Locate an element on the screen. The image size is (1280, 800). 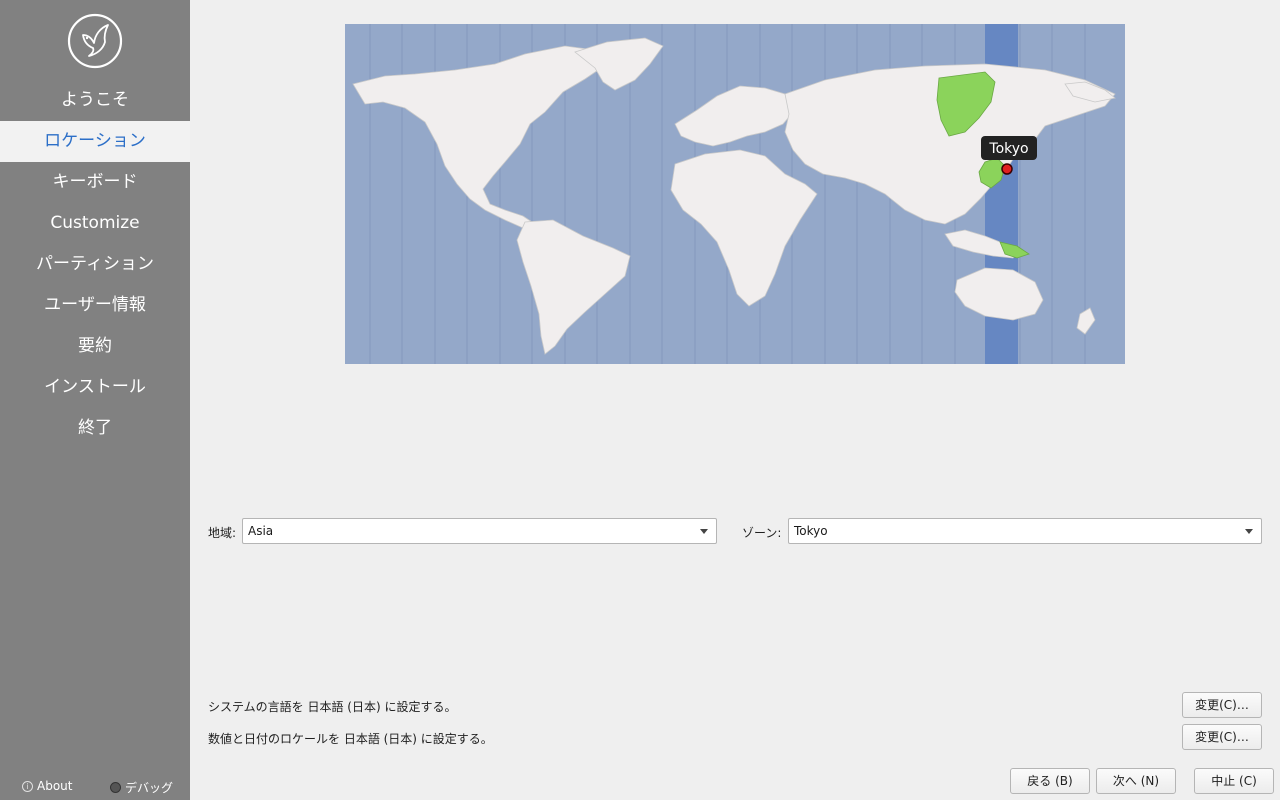
region-select: Asia is located at coordinates (479, 531).